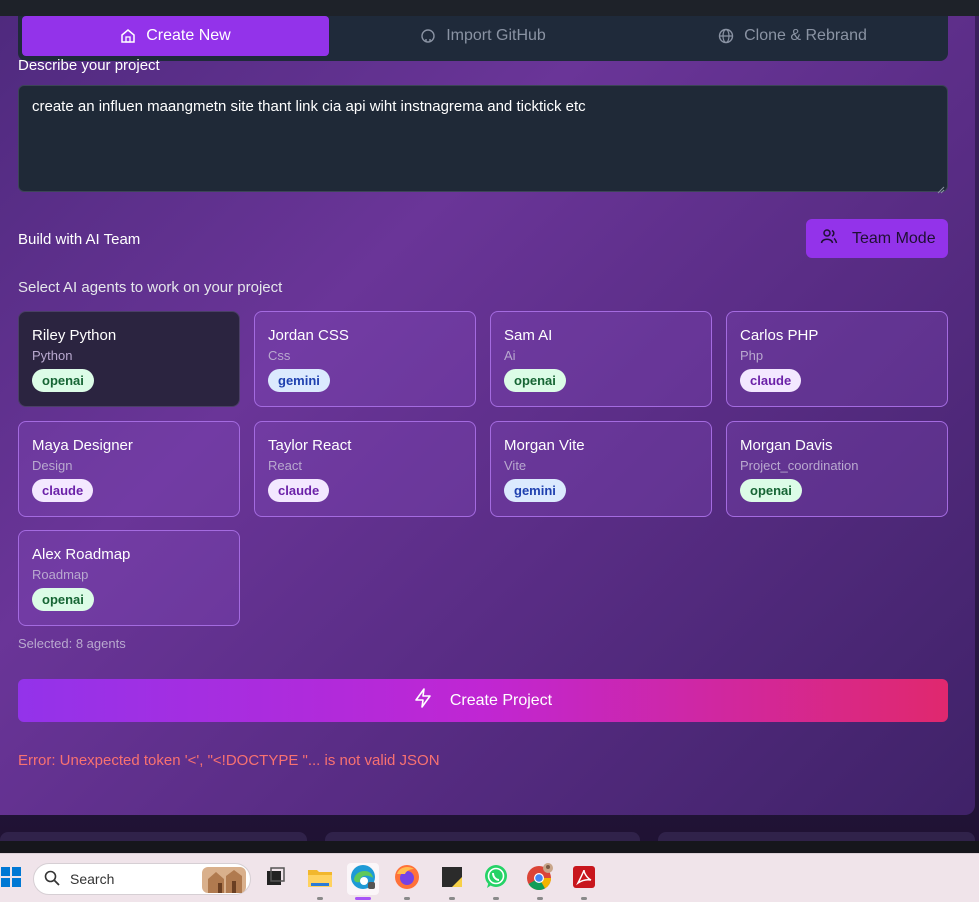 The width and height of the screenshot is (979, 902). I want to click on agent-name: Sam AI, so click(528, 335).